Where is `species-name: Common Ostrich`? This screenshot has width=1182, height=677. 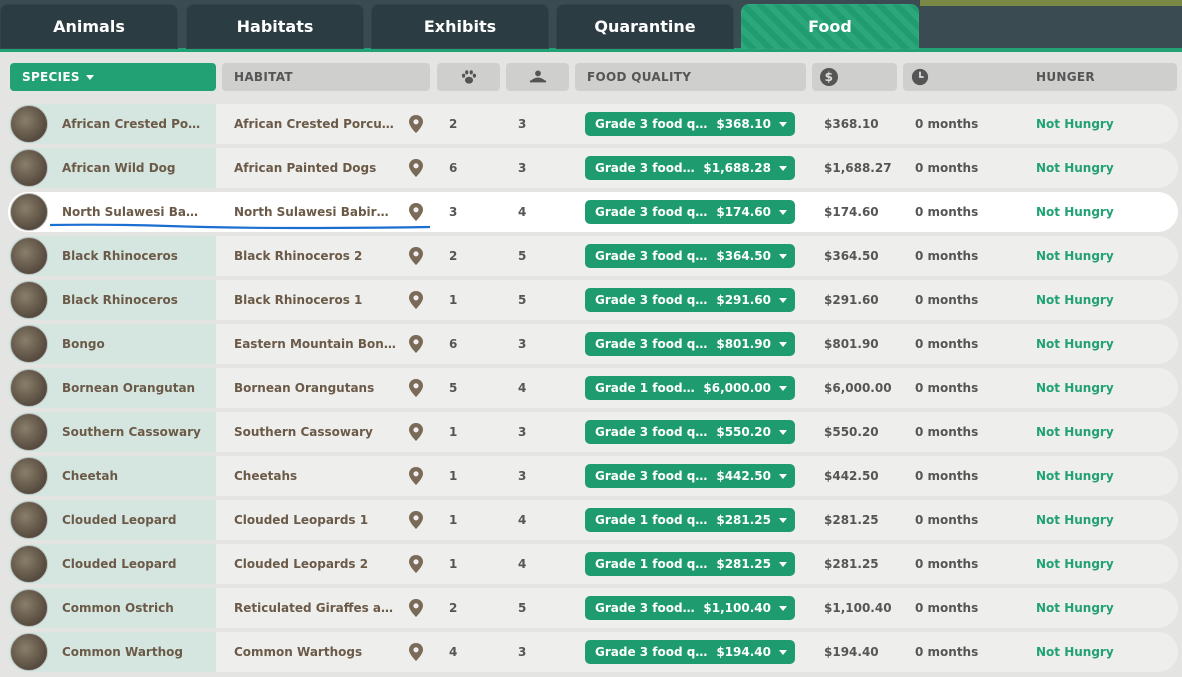 species-name: Common Ostrich is located at coordinates (132, 608).